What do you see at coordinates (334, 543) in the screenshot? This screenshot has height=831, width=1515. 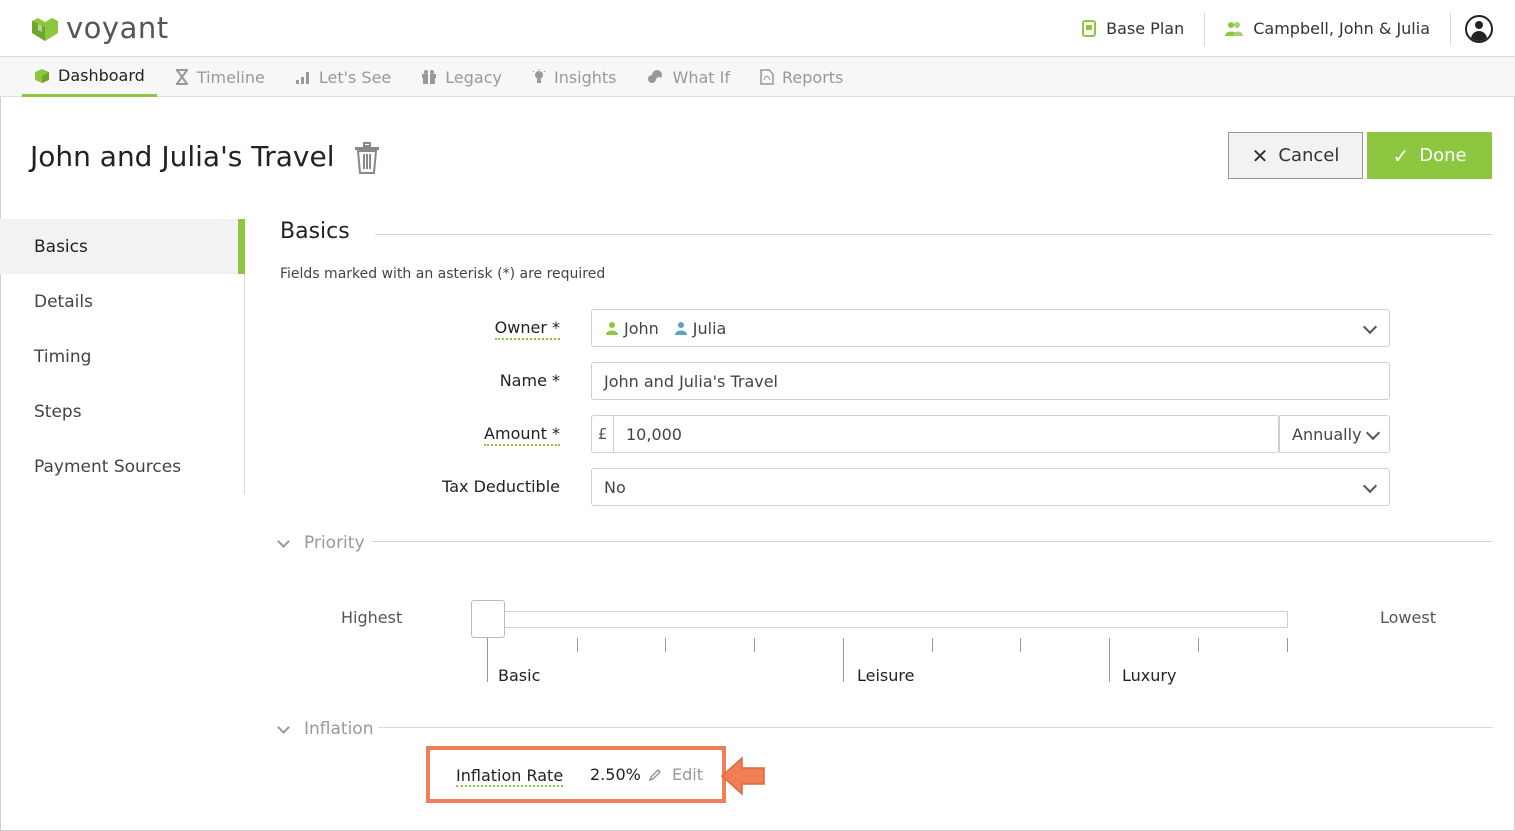 I see `priority-title: Priority` at bounding box center [334, 543].